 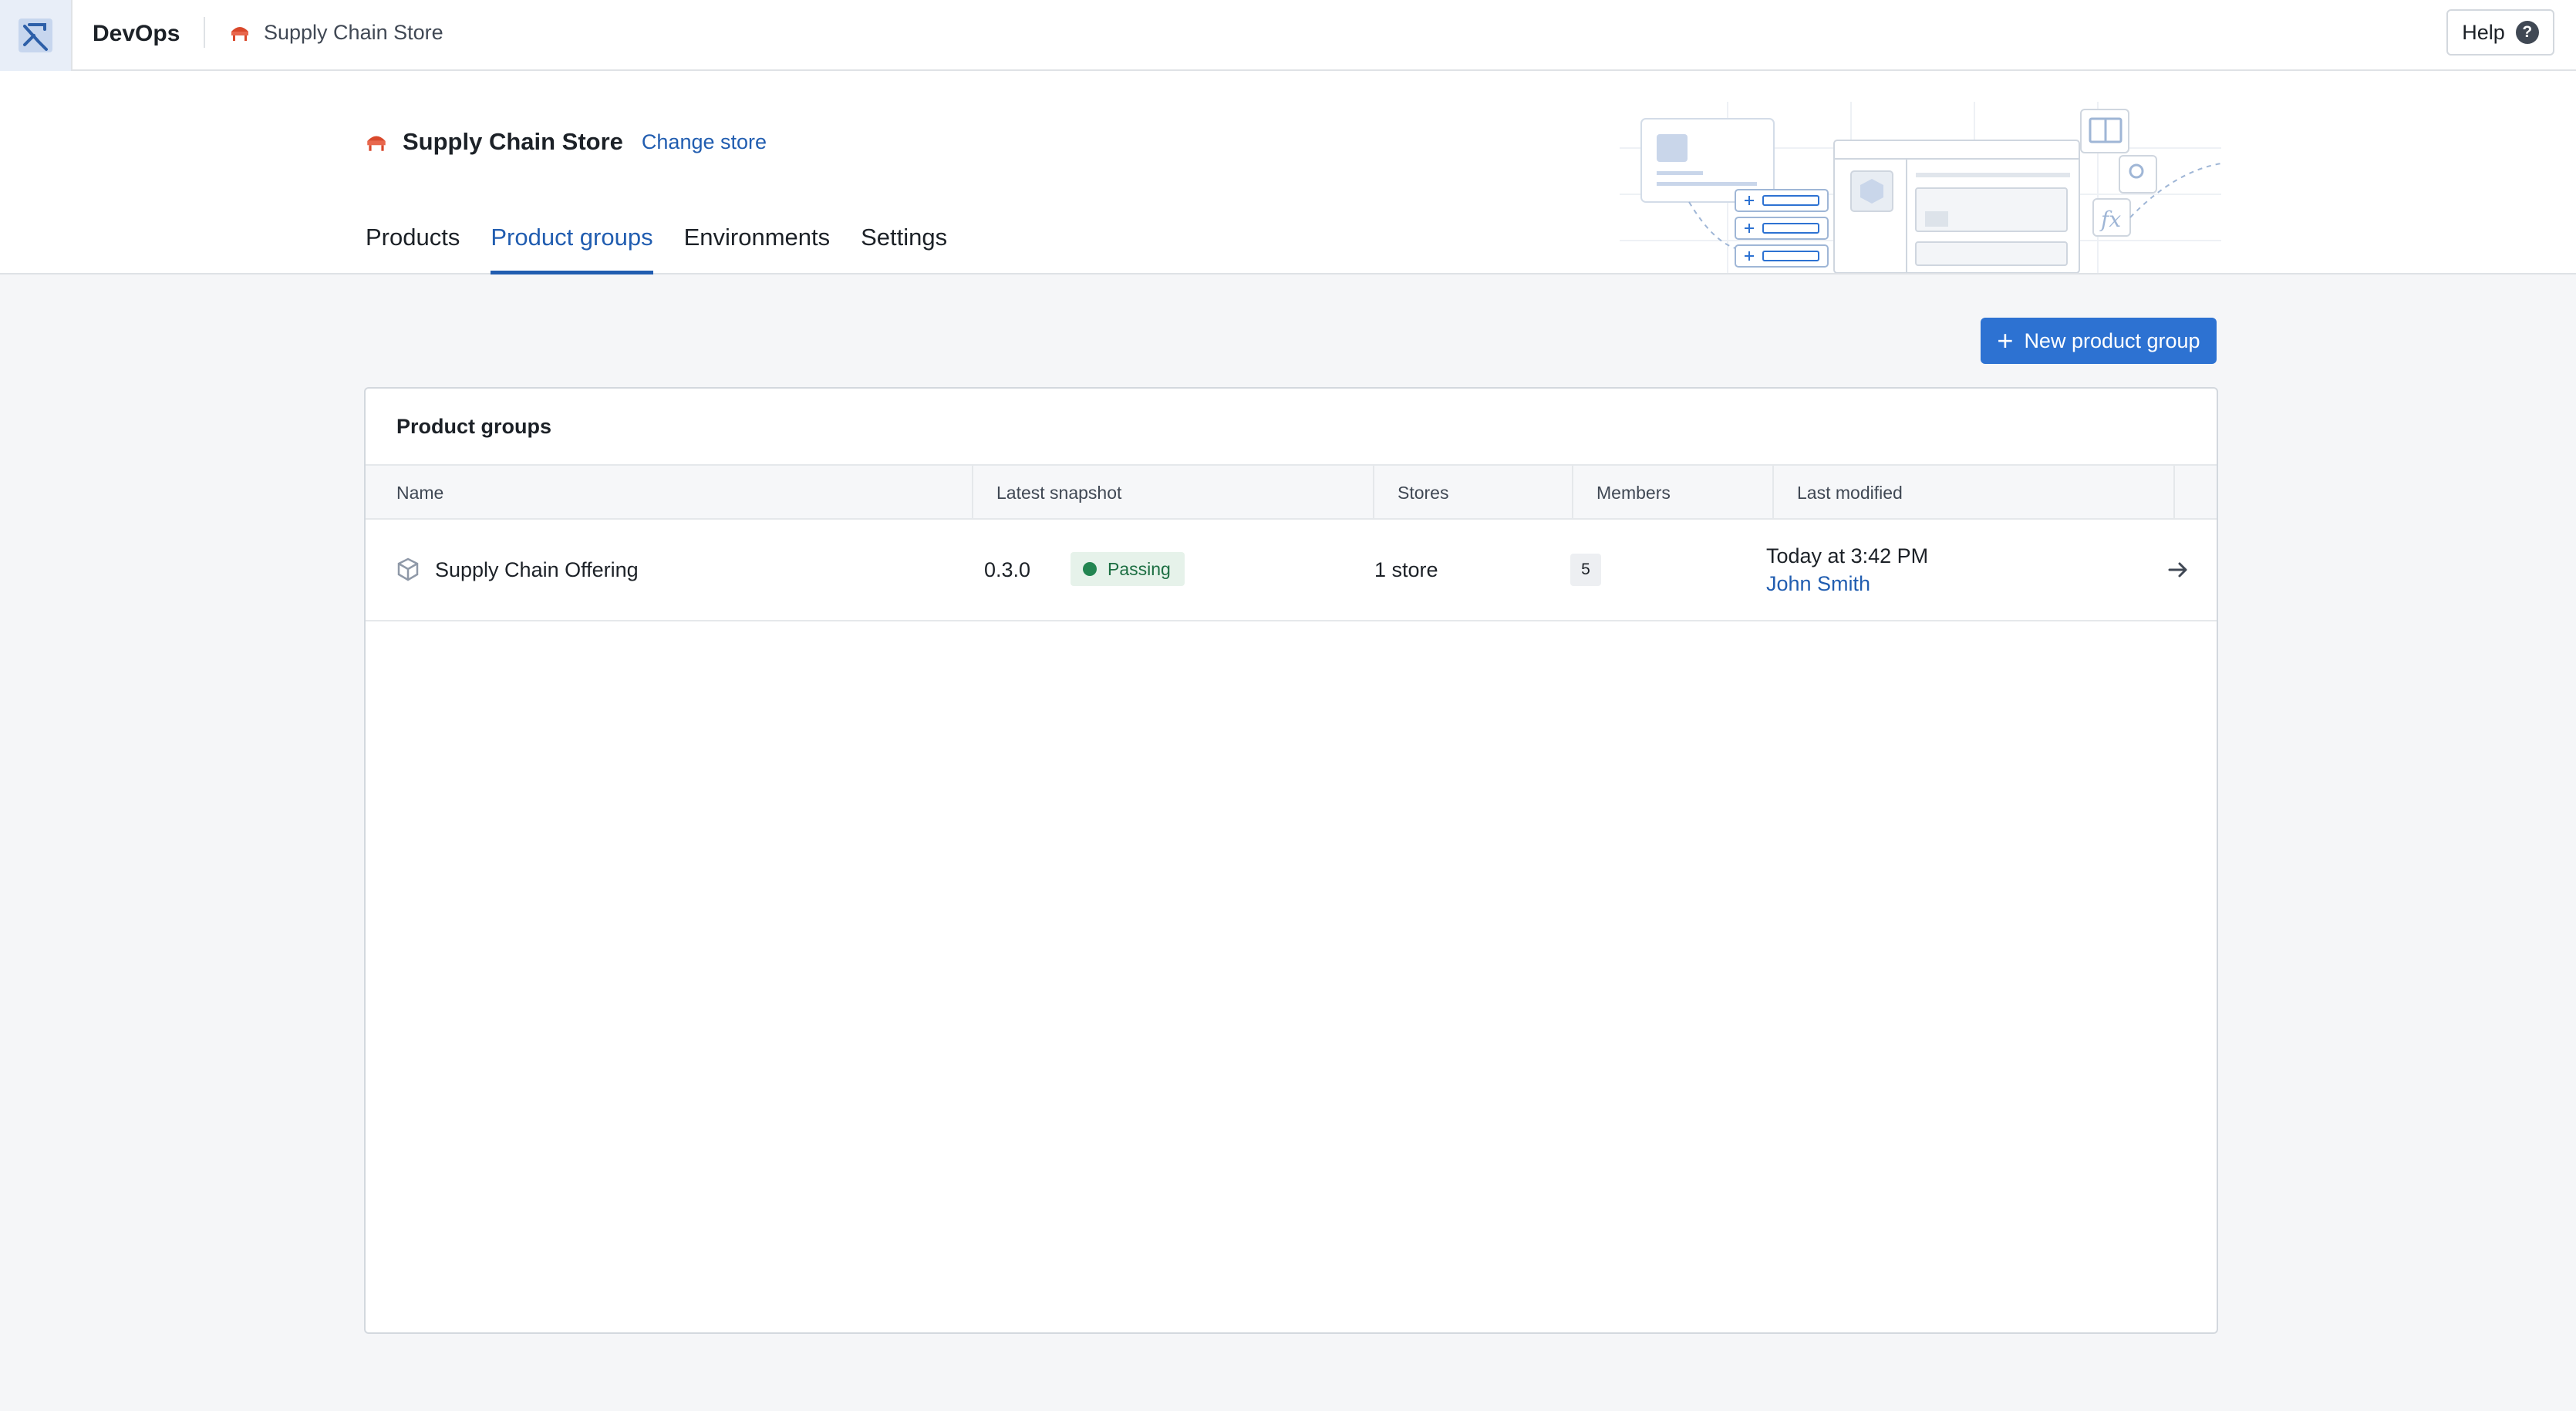 What do you see at coordinates (1090, 569) in the screenshot?
I see `status-dot-icon` at bounding box center [1090, 569].